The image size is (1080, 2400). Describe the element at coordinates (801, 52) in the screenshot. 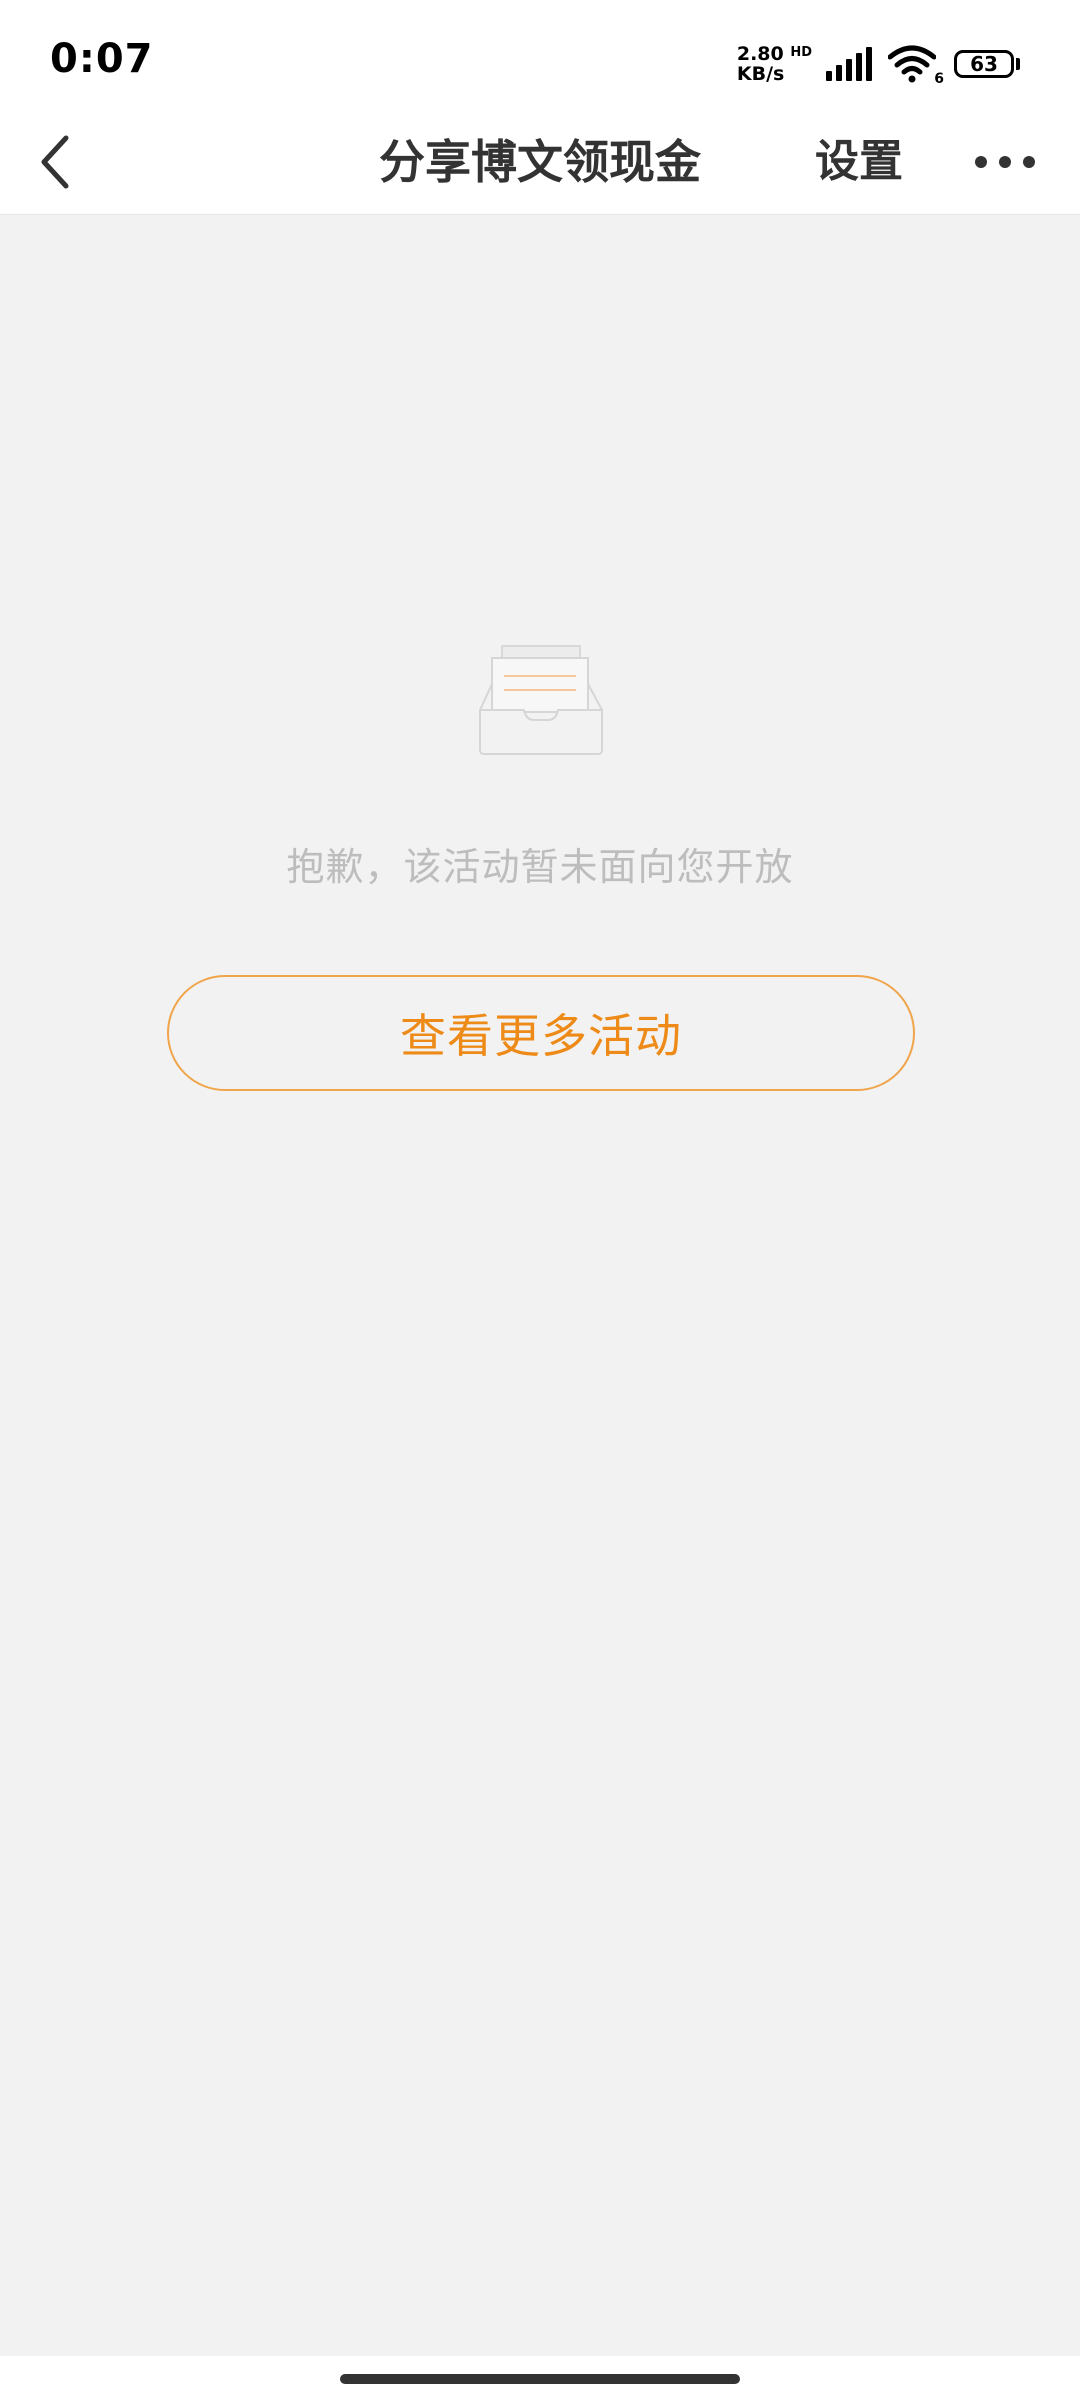

I see `hd-label: HD` at that location.